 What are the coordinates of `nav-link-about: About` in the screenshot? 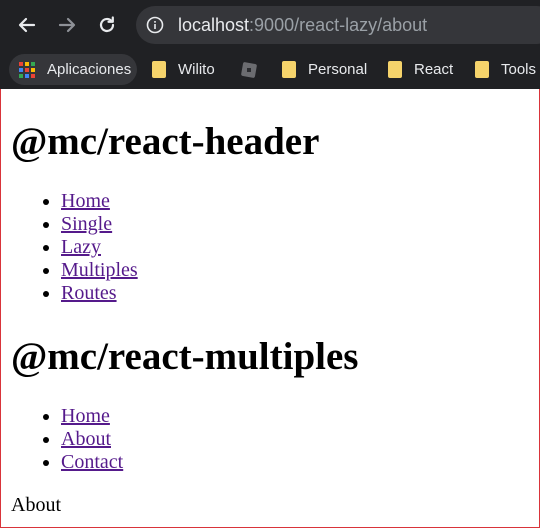 It's located at (86, 439).